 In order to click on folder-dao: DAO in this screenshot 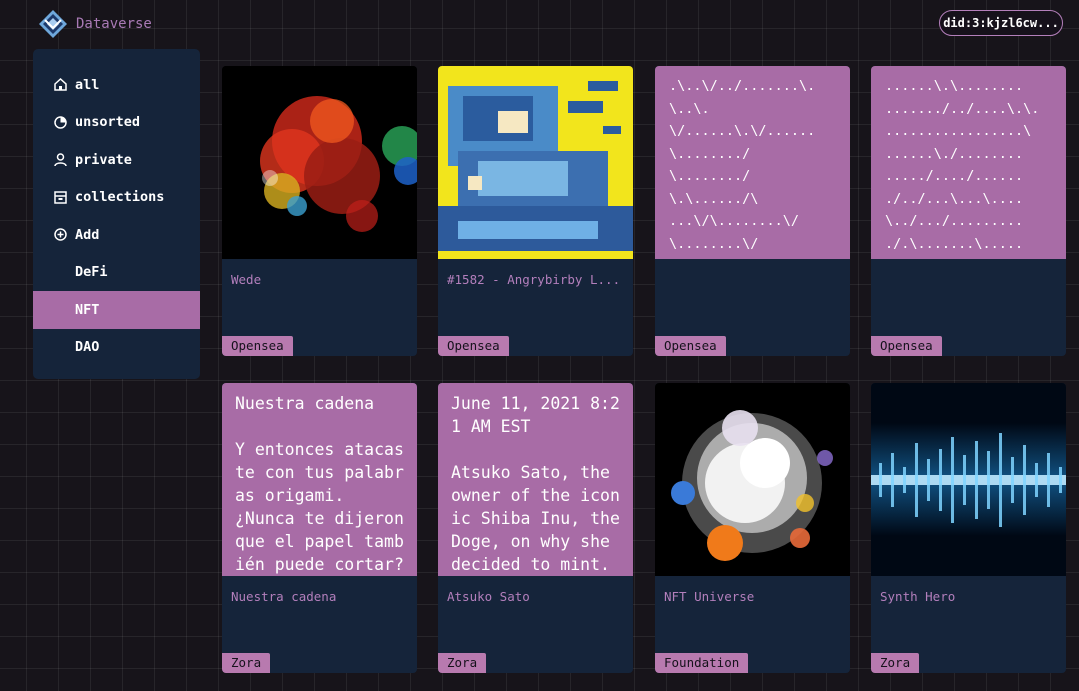, I will do `click(116, 348)`.